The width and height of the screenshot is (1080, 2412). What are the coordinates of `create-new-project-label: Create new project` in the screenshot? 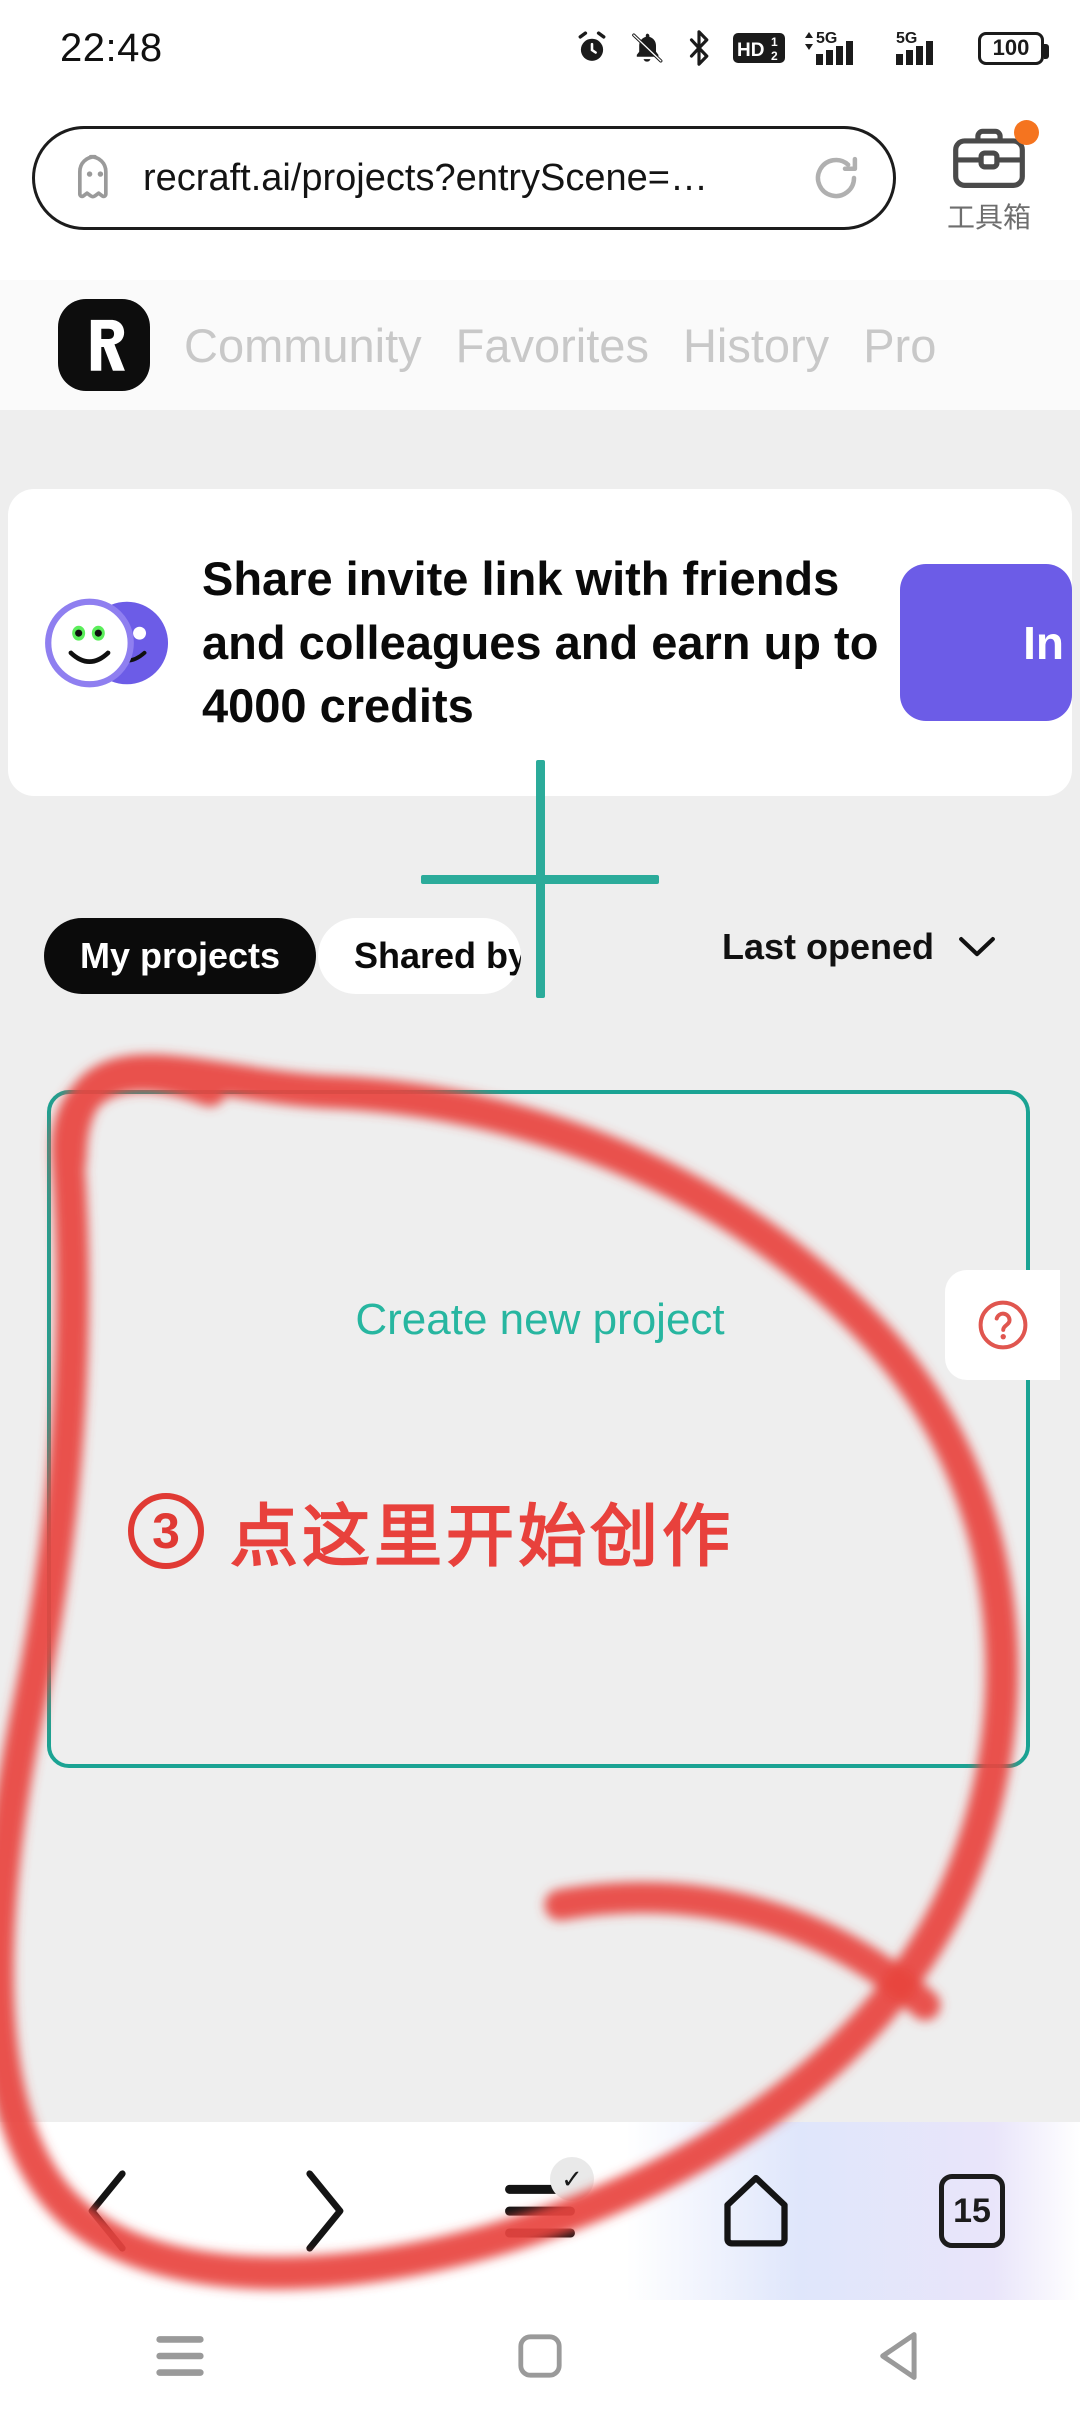 It's located at (540, 1319).